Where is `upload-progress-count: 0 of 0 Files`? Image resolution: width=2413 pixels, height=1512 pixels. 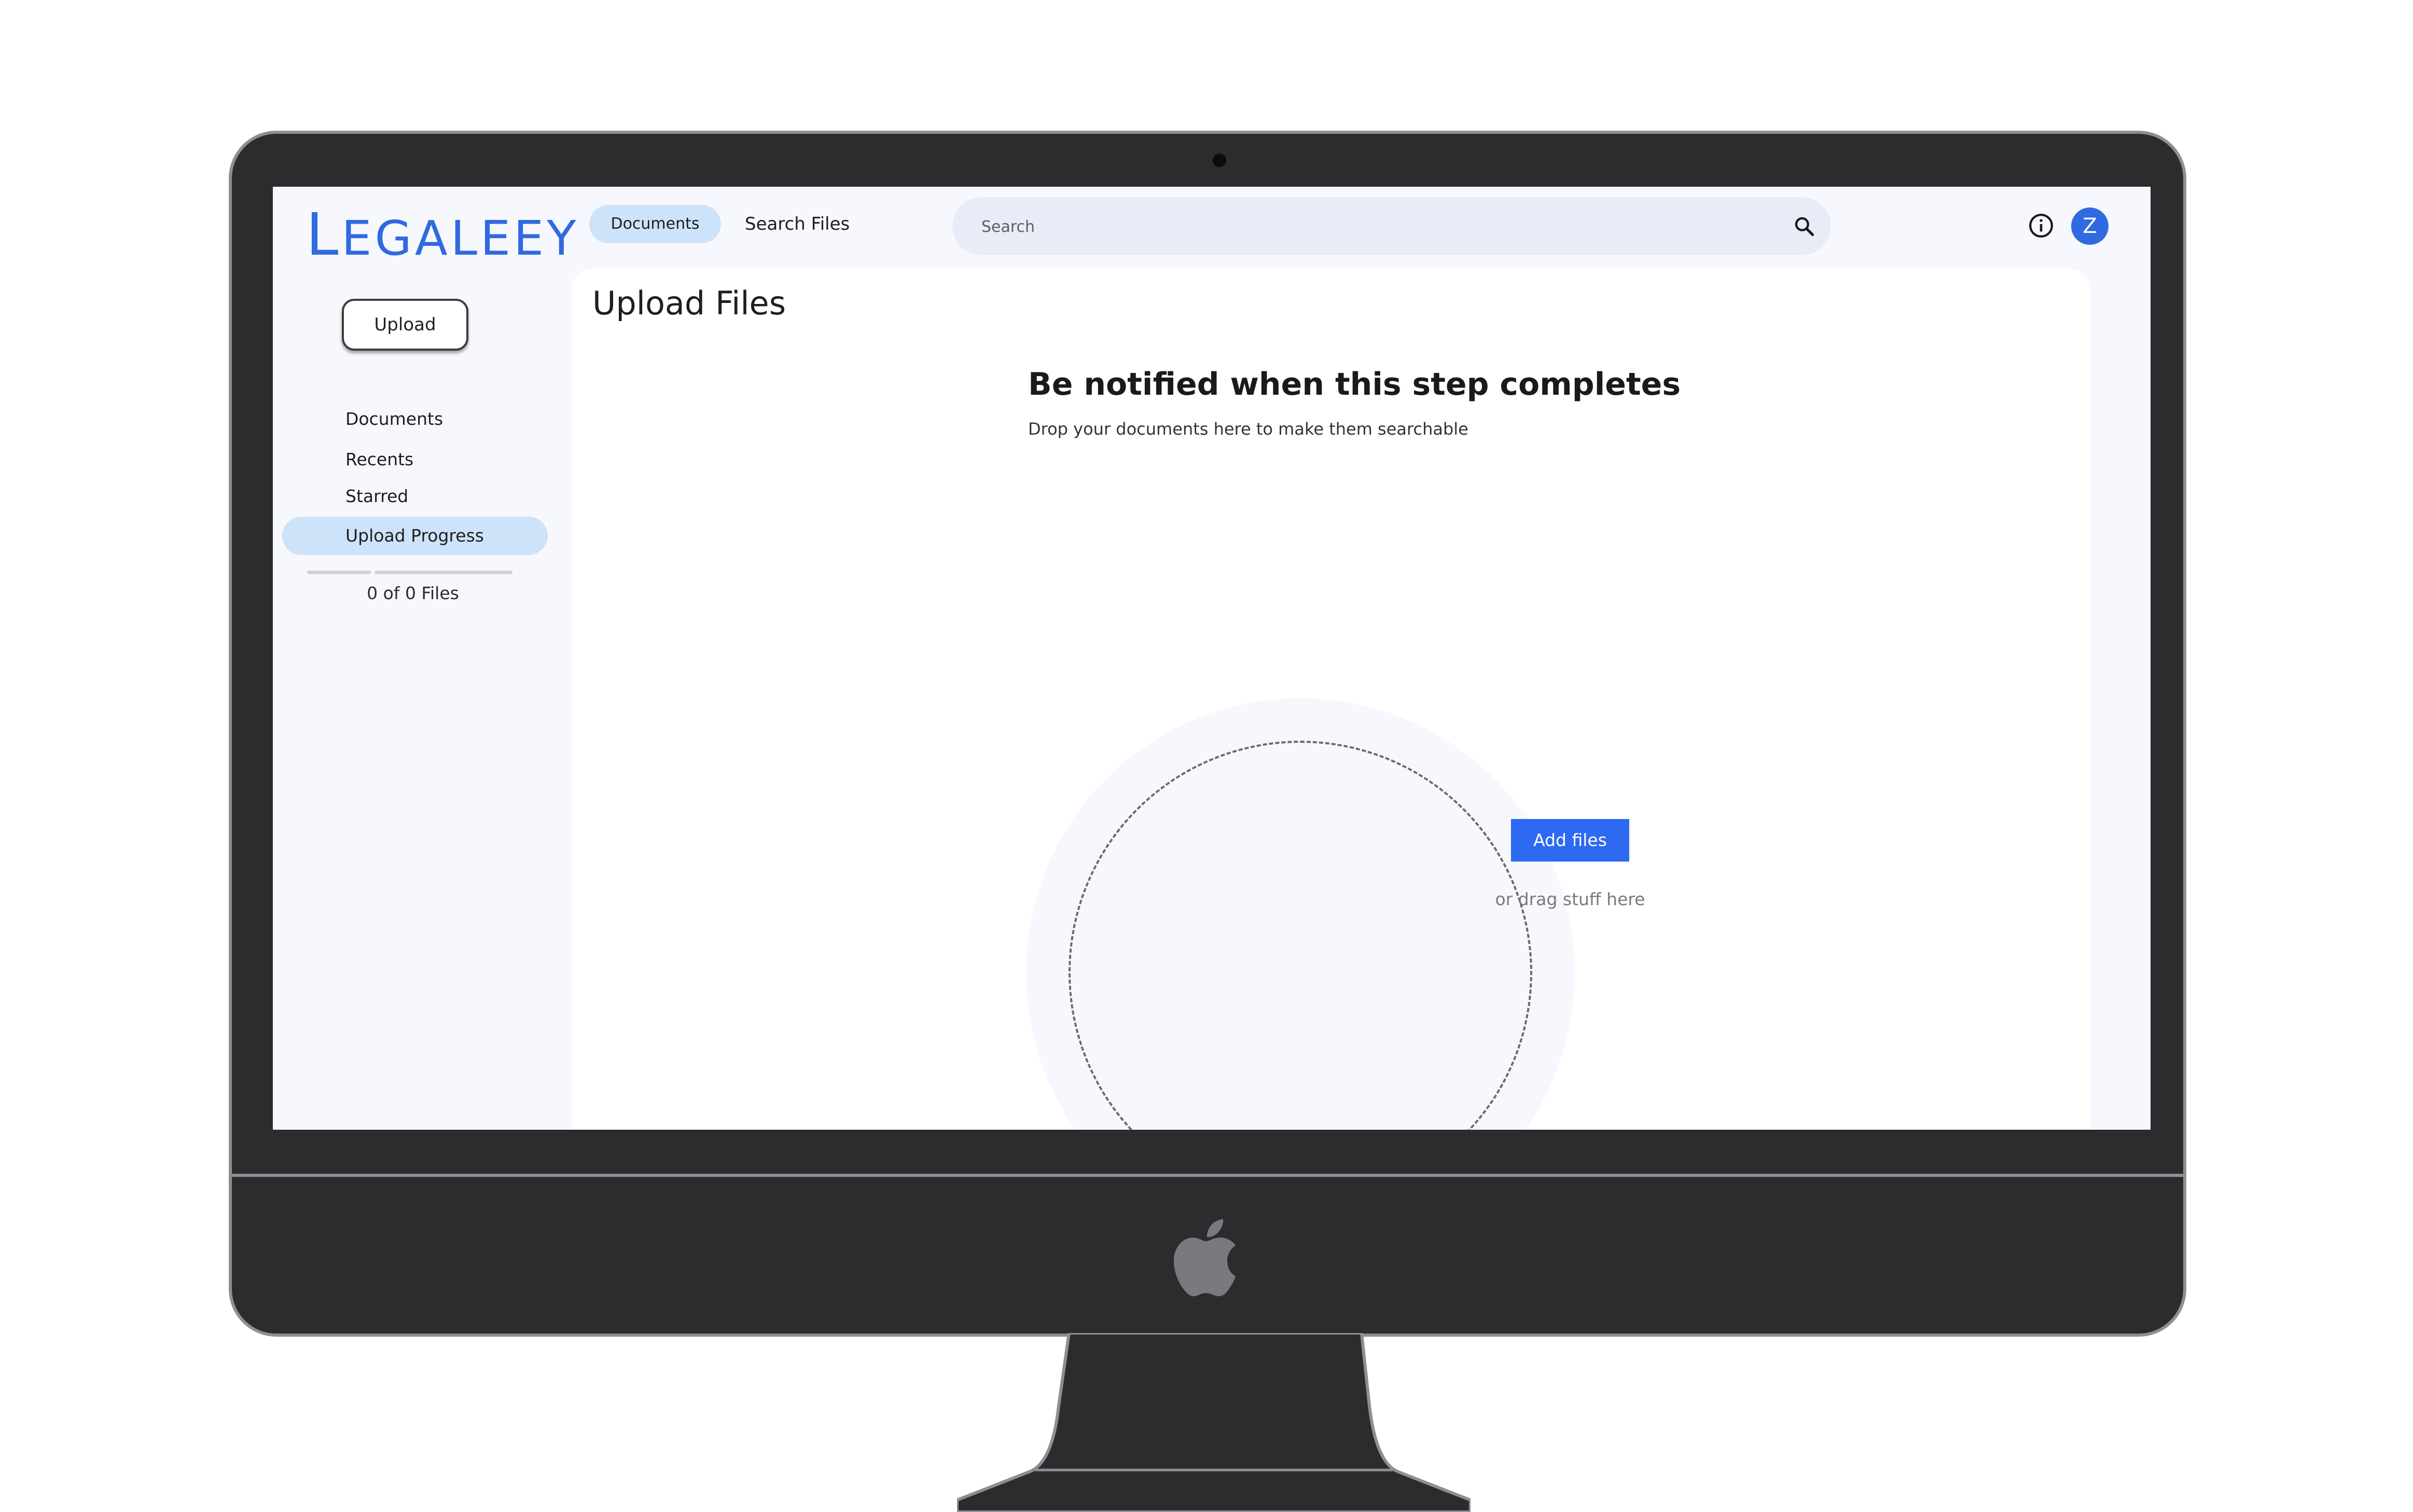 upload-progress-count: 0 of 0 Files is located at coordinates (413, 593).